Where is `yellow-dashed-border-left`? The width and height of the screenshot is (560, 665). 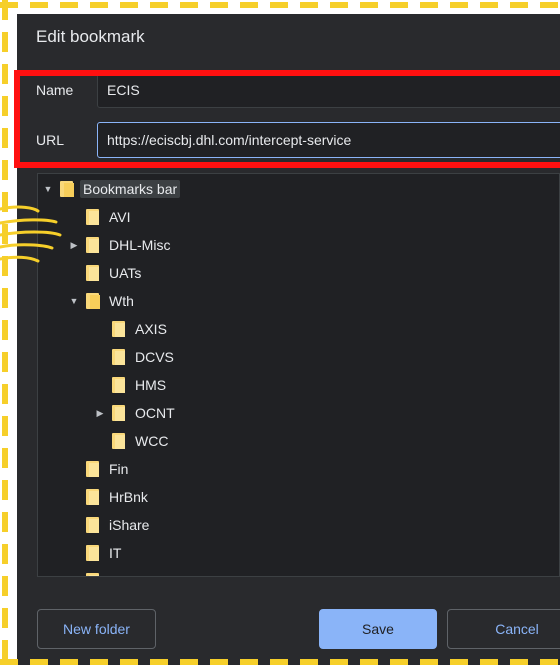 yellow-dashed-border-left is located at coordinates (5, 332).